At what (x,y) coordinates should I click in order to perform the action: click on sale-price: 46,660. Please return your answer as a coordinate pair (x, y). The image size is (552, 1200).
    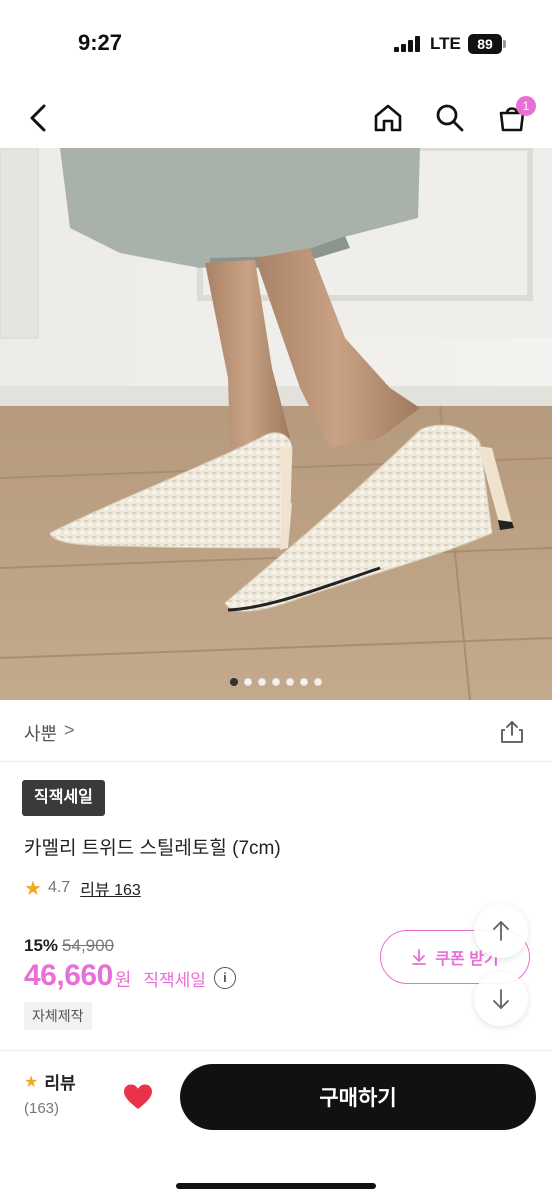
    Looking at the image, I should click on (68, 975).